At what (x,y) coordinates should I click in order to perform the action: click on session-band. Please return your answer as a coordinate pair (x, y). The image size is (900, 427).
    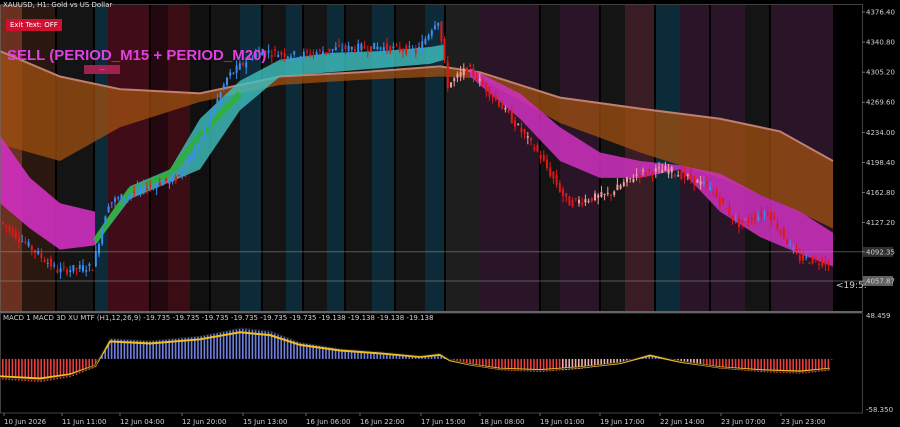
    Looking at the image, I should click on (510, 158).